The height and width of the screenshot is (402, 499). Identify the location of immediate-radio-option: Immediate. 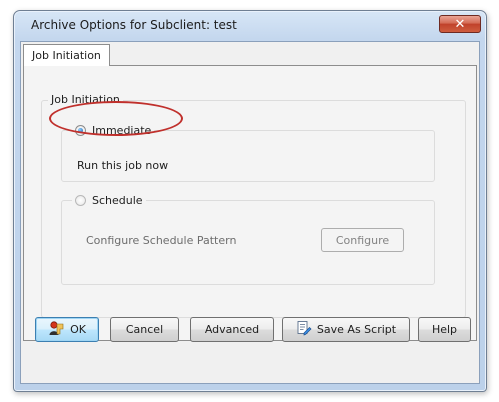
(113, 130).